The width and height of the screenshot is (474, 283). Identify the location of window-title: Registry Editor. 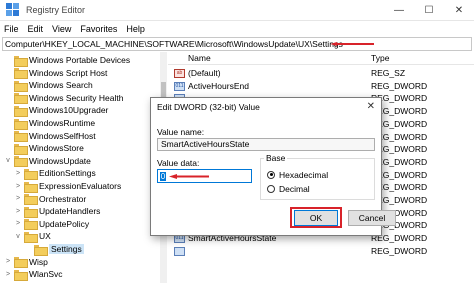
(56, 10).